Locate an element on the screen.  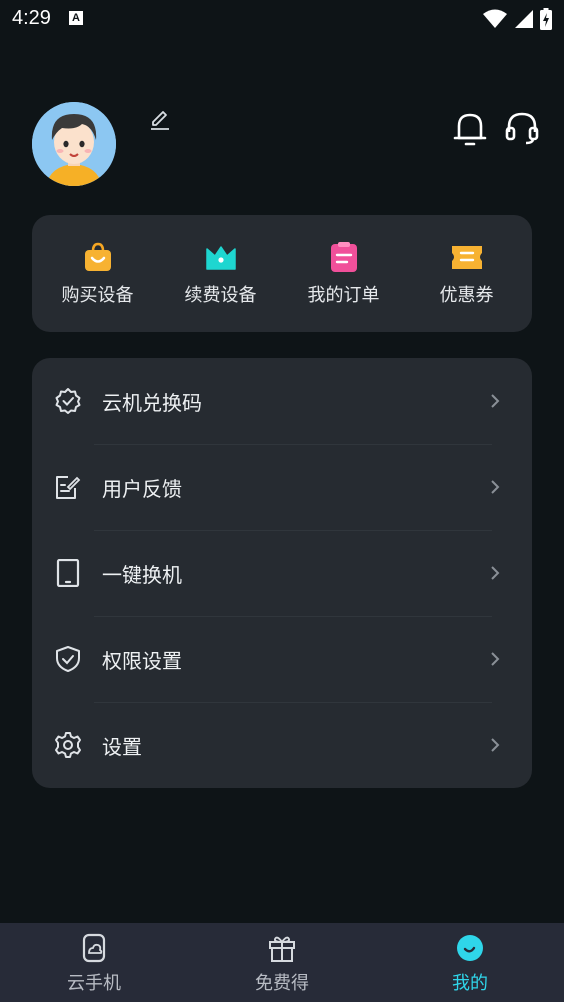
cloud-phone-icon is located at coordinates (94, 948).